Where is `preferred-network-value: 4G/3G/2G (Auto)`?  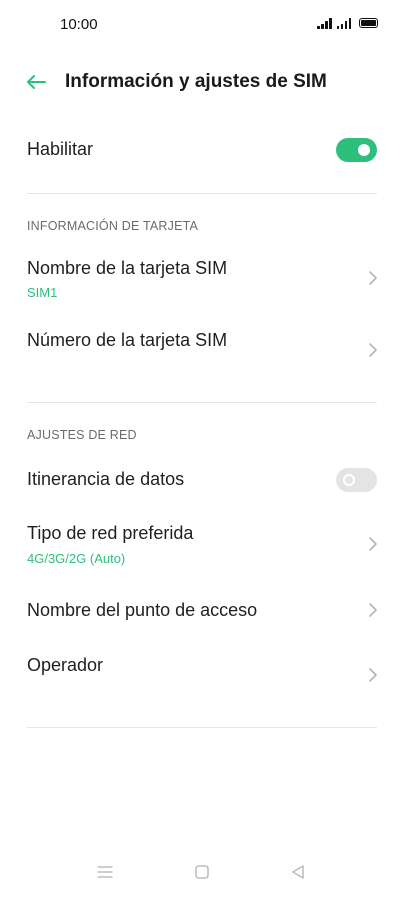
preferred-network-value: 4G/3G/2G (Auto) is located at coordinates (76, 558).